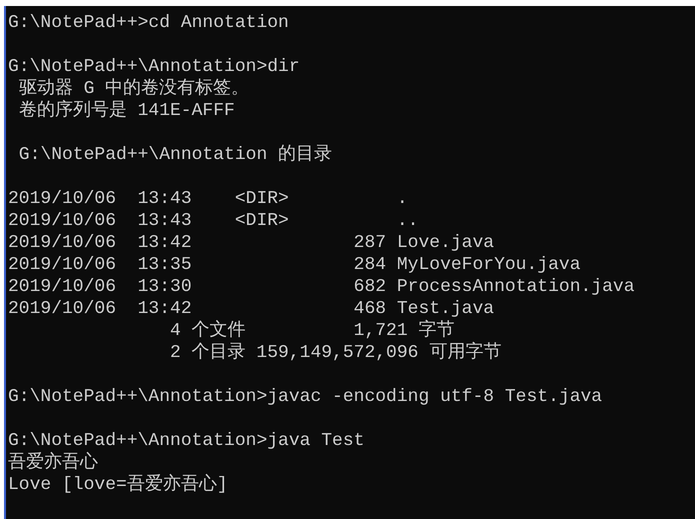  I want to click on console-line: 2019/10/06 13:42 287 Love.java, so click(251, 243).